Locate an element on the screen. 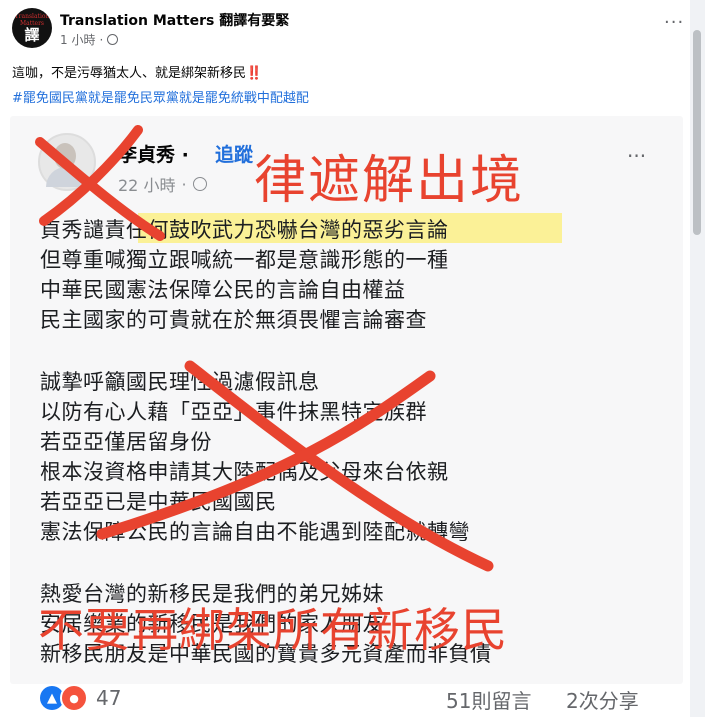 This screenshot has width=705, height=717. avatar-logo-glyph: 譯 is located at coordinates (32, 35).